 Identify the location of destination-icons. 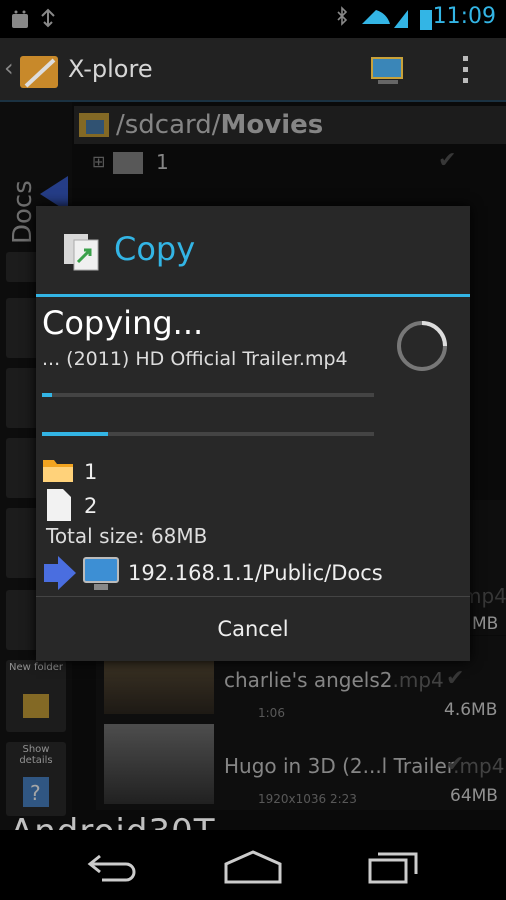
(81, 573).